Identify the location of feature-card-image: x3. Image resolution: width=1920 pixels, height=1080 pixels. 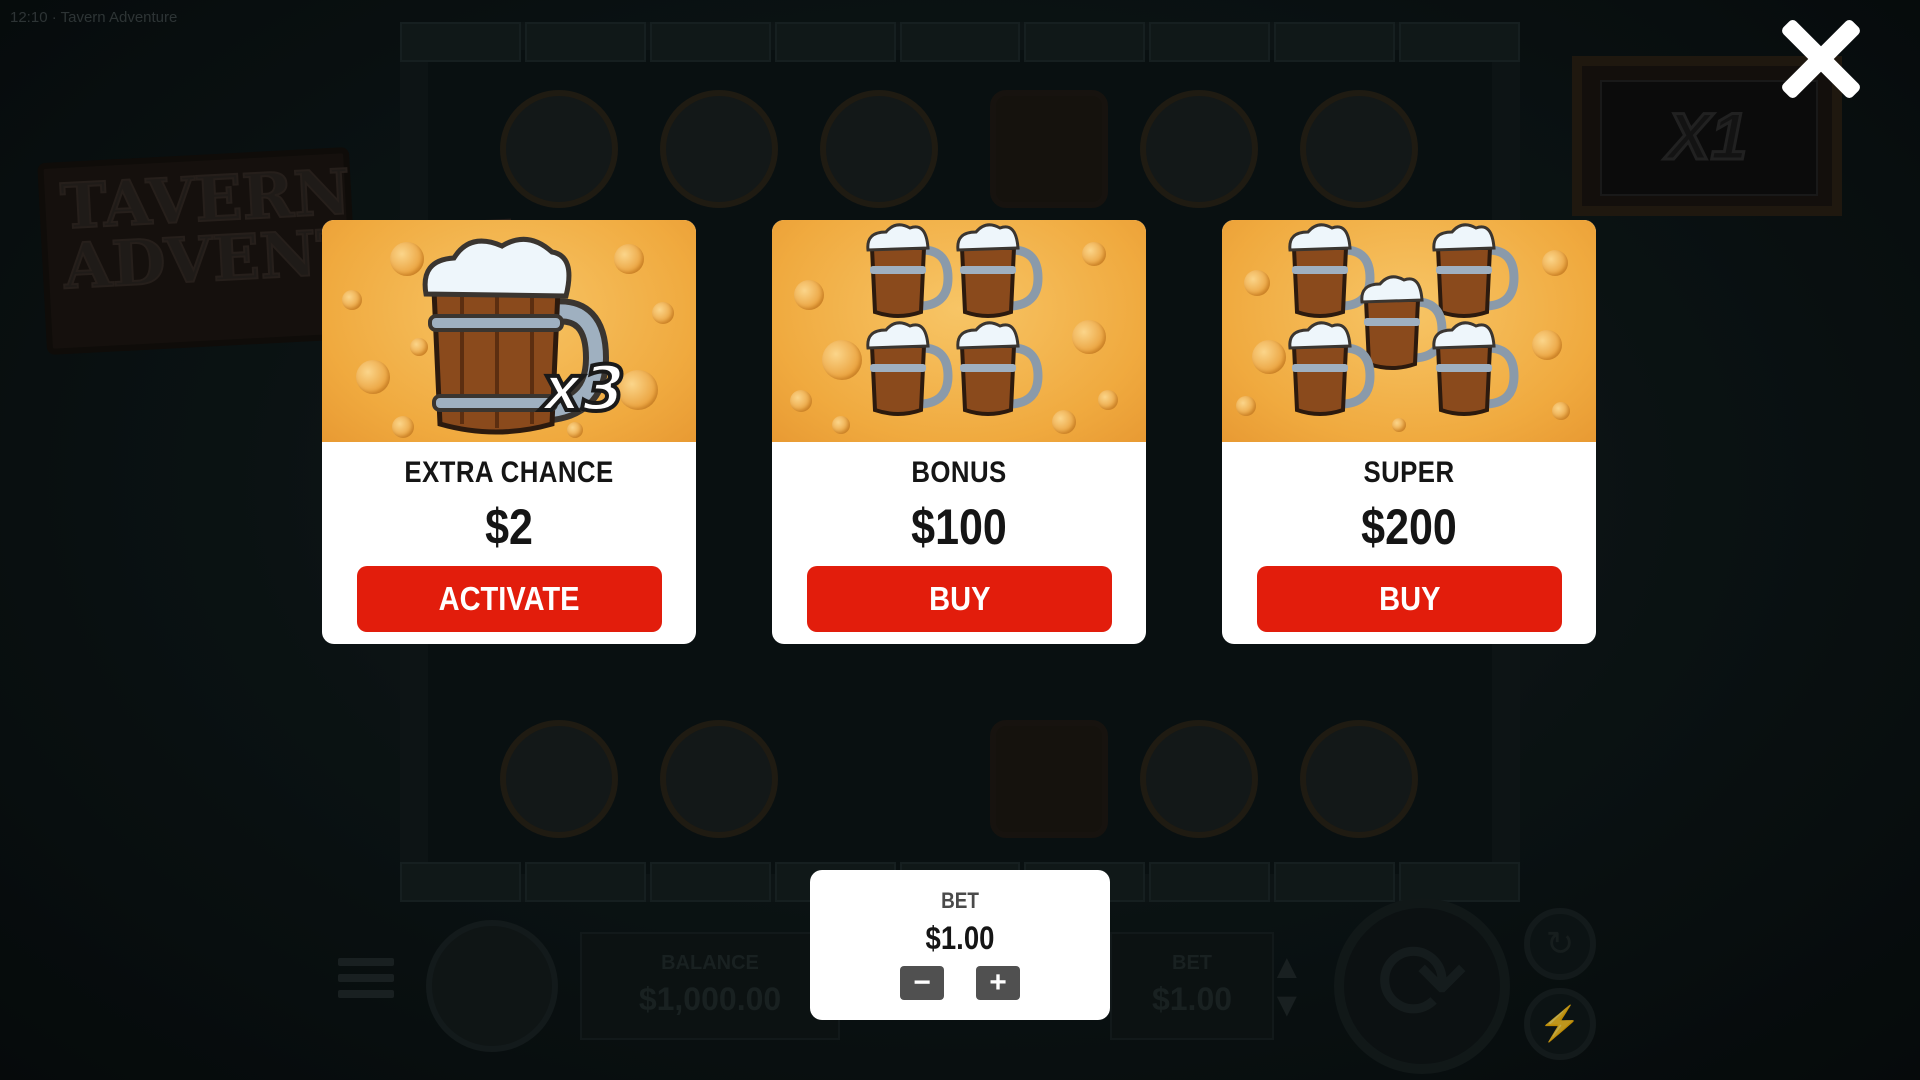
(509, 331).